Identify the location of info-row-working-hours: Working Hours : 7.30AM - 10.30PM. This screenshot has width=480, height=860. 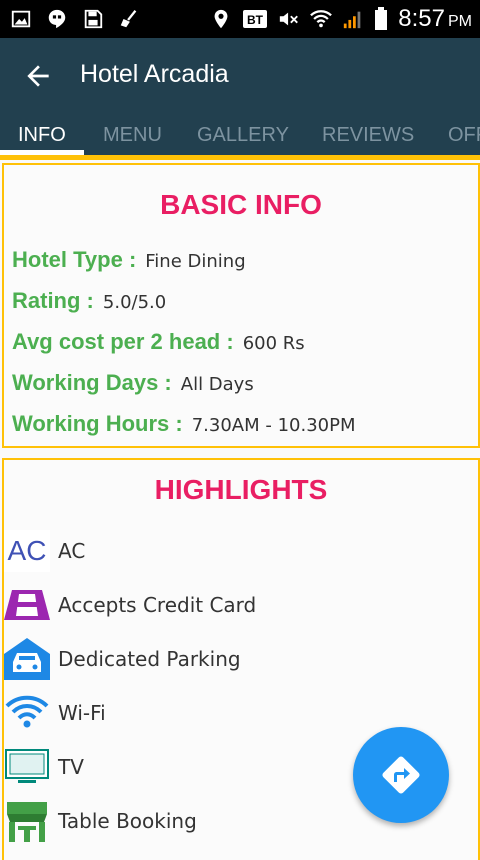
(184, 424).